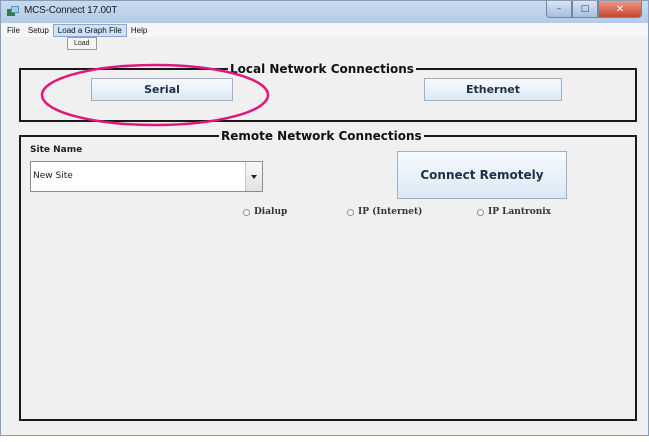 This screenshot has width=649, height=442. What do you see at coordinates (324, 439) in the screenshot?
I see `page-margin` at bounding box center [324, 439].